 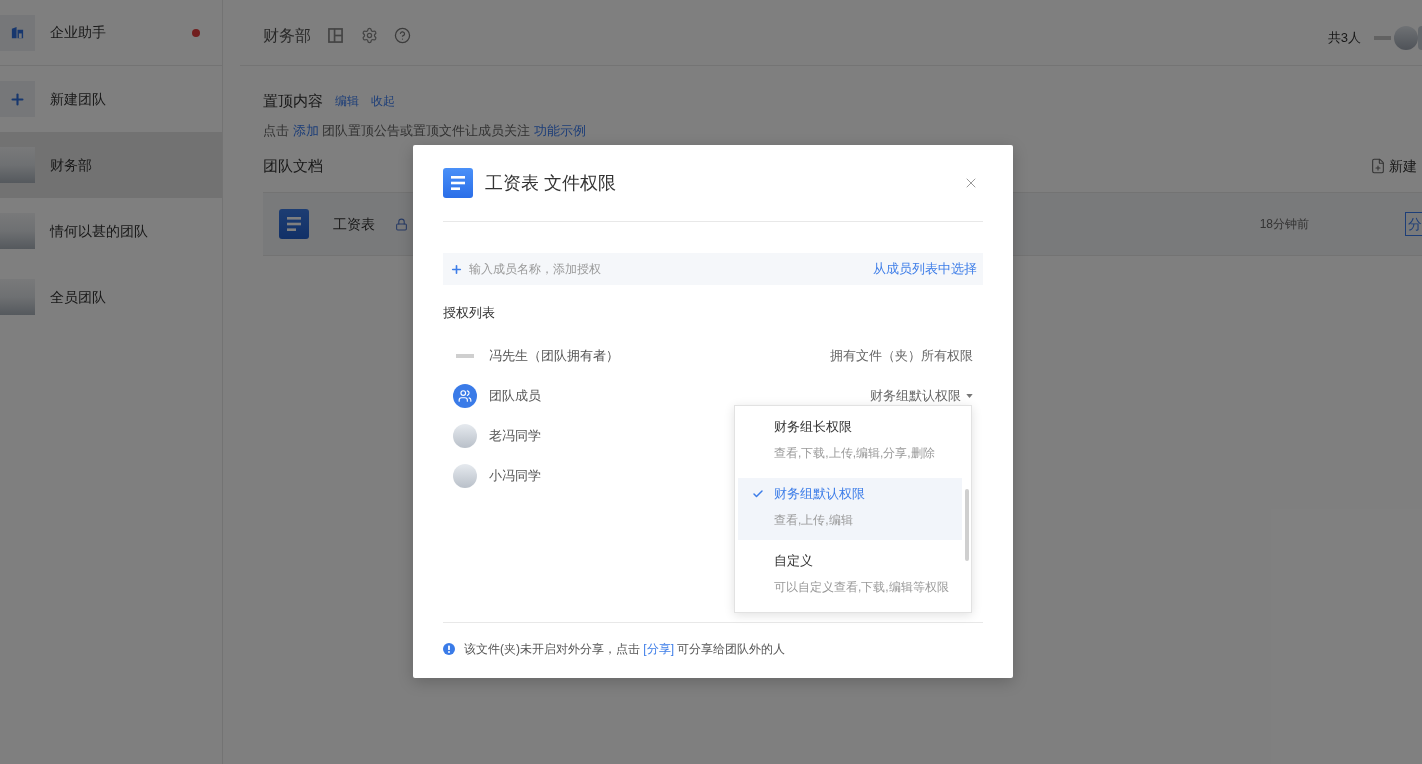 What do you see at coordinates (925, 269) in the screenshot?
I see `pick-from-list-link: 从成员列表中选择` at bounding box center [925, 269].